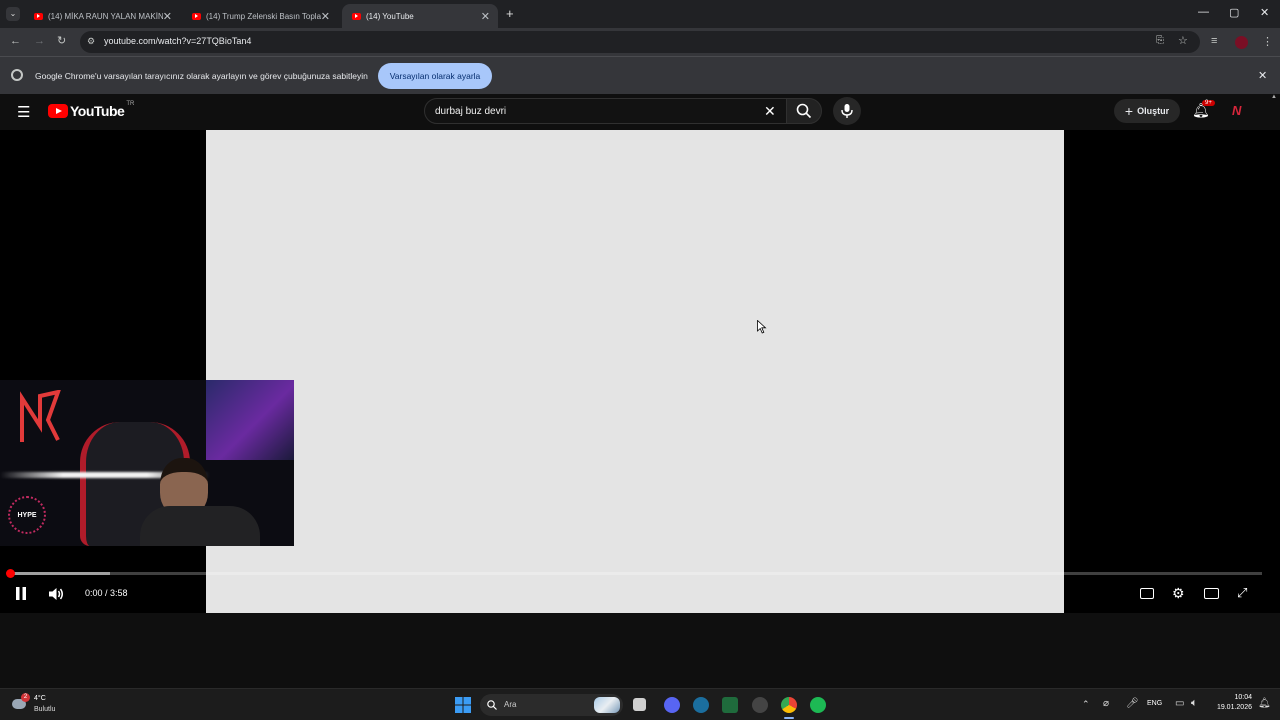 This screenshot has width=1280, height=720. Describe the element at coordinates (1241, 42) in the screenshot. I see `profile-avatar` at that location.